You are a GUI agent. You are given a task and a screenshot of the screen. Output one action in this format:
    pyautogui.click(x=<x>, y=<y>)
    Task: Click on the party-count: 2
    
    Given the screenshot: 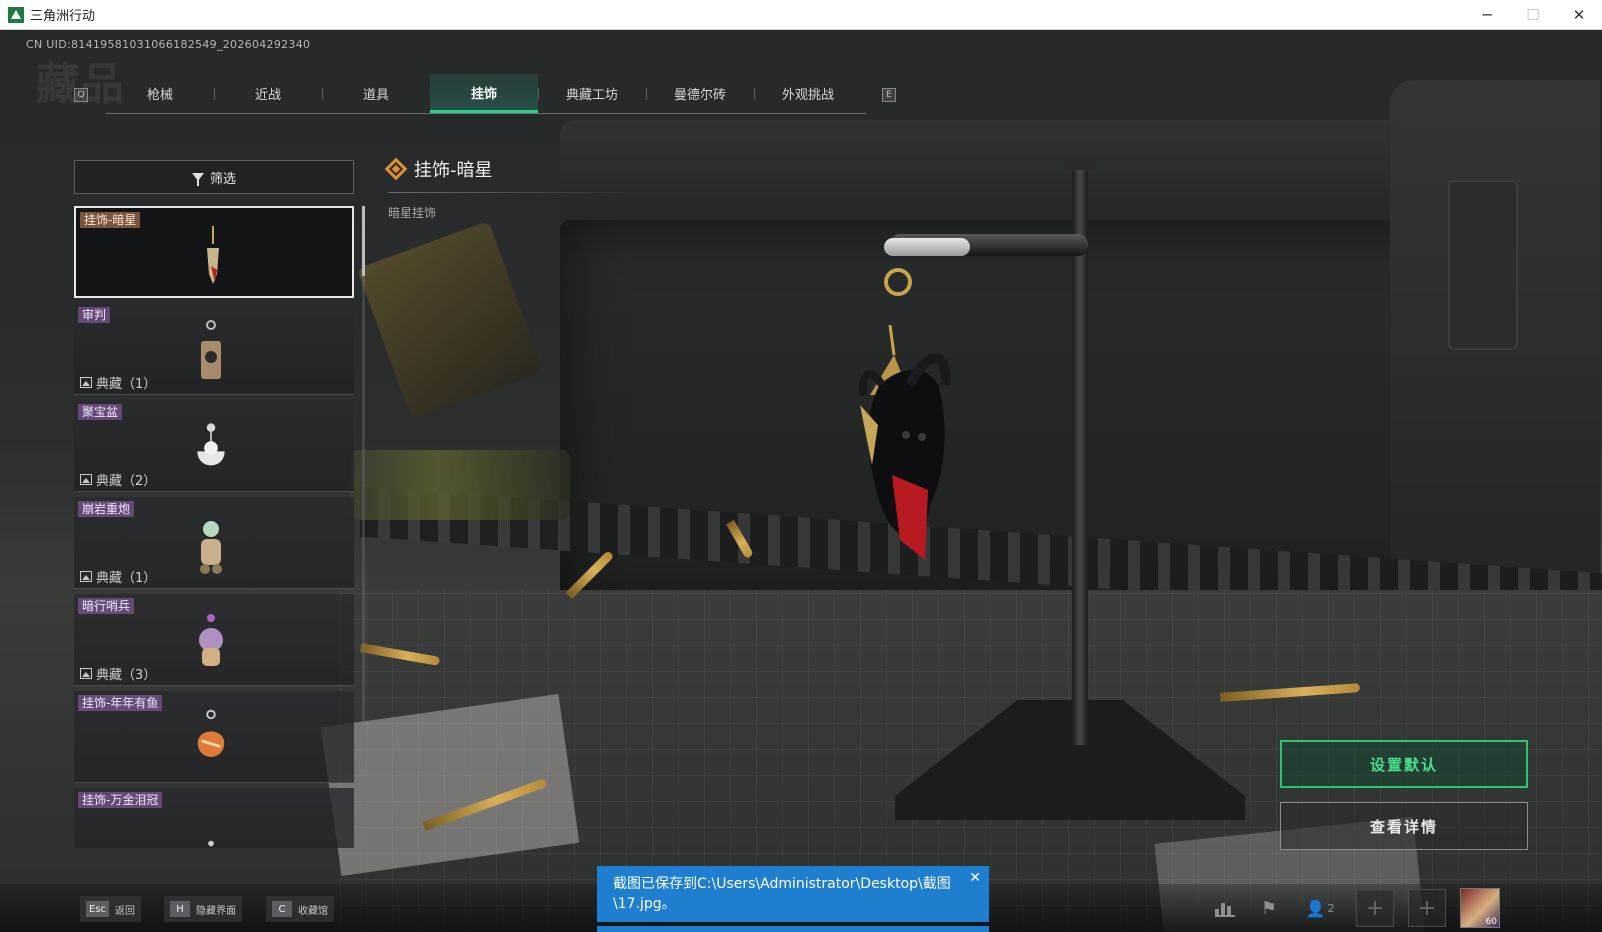 What is the action you would take?
    pyautogui.click(x=1331, y=908)
    